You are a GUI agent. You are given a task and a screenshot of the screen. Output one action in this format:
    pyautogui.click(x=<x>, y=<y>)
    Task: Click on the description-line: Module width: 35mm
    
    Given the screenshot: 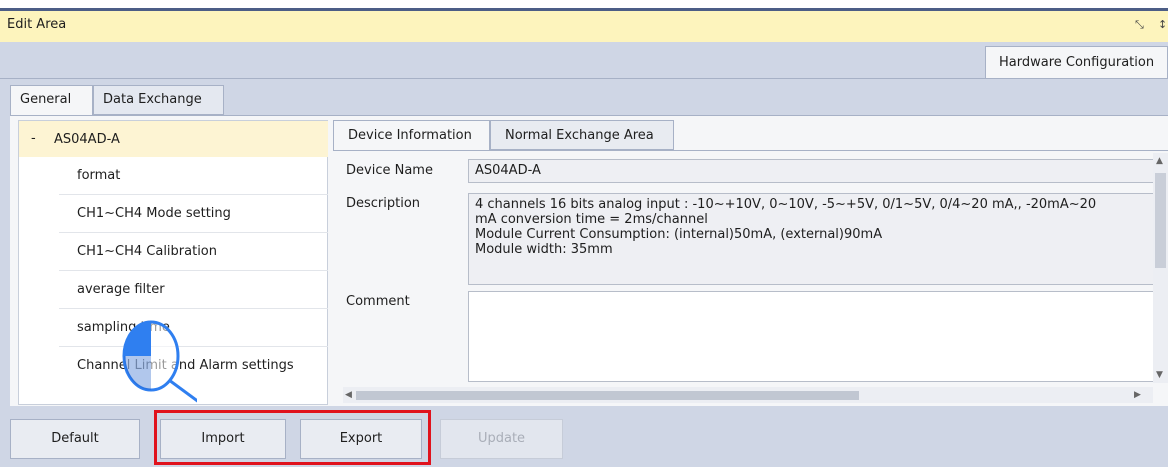 What is the action you would take?
    pyautogui.click(x=544, y=249)
    